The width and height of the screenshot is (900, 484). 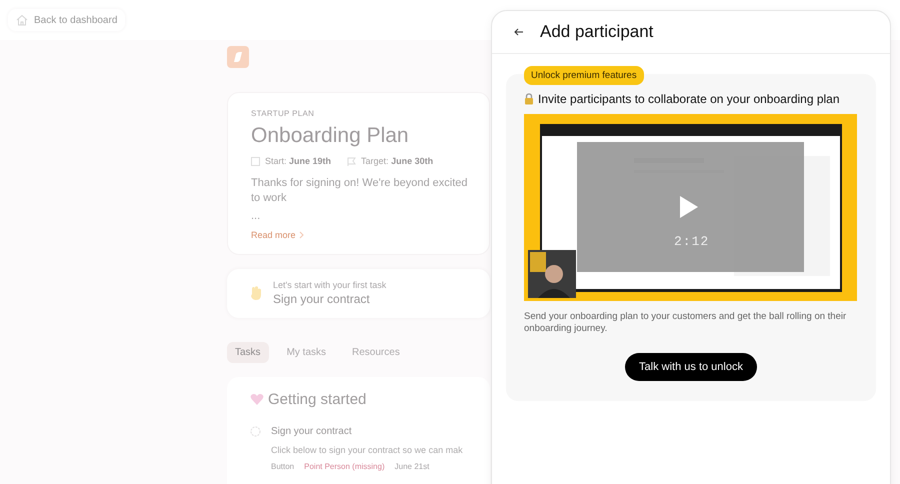 I want to click on task-assignee: Point Person (missing), so click(x=344, y=466).